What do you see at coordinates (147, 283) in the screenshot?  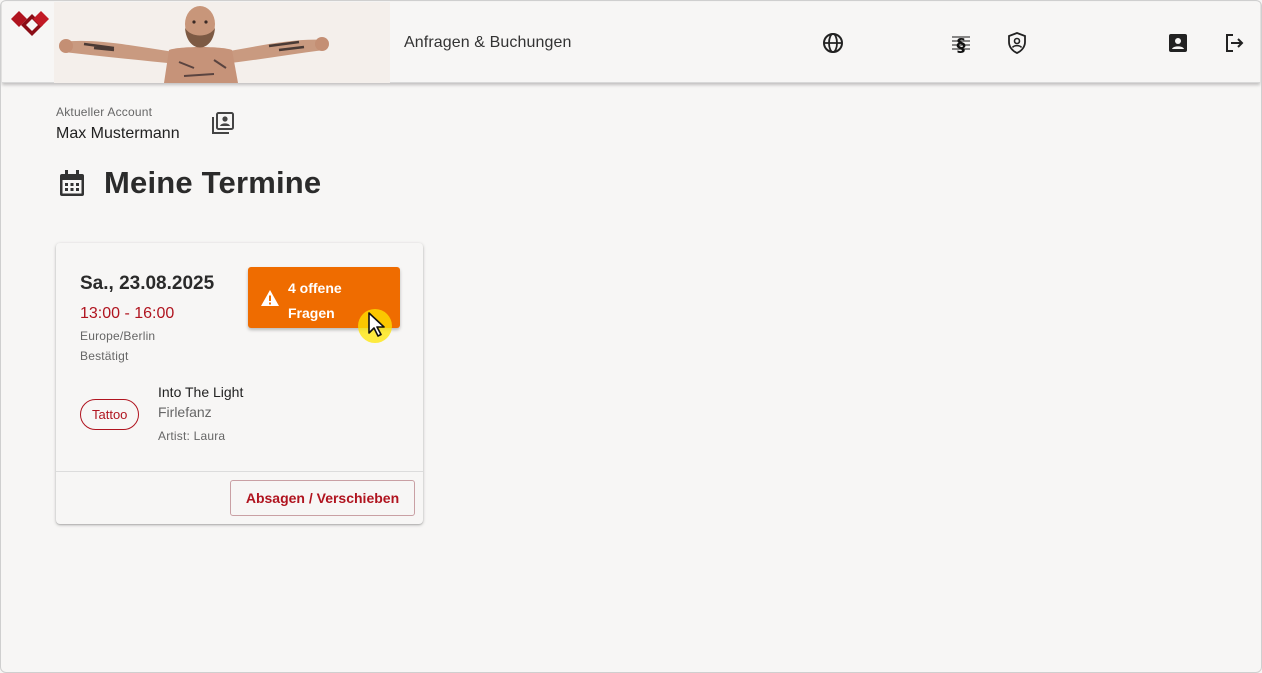 I see `appointment-date: Sa., 23.08.2025` at bounding box center [147, 283].